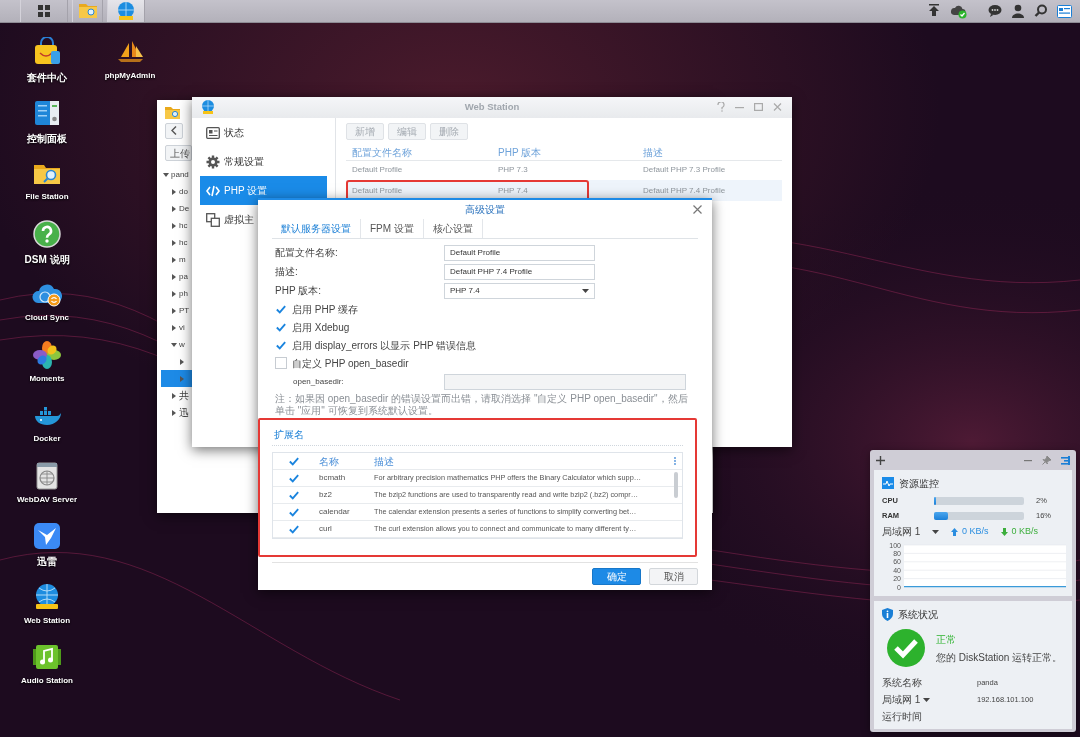 The height and width of the screenshot is (737, 1080). What do you see at coordinates (47, 197) in the screenshot?
I see `icon-label: File Station` at bounding box center [47, 197].